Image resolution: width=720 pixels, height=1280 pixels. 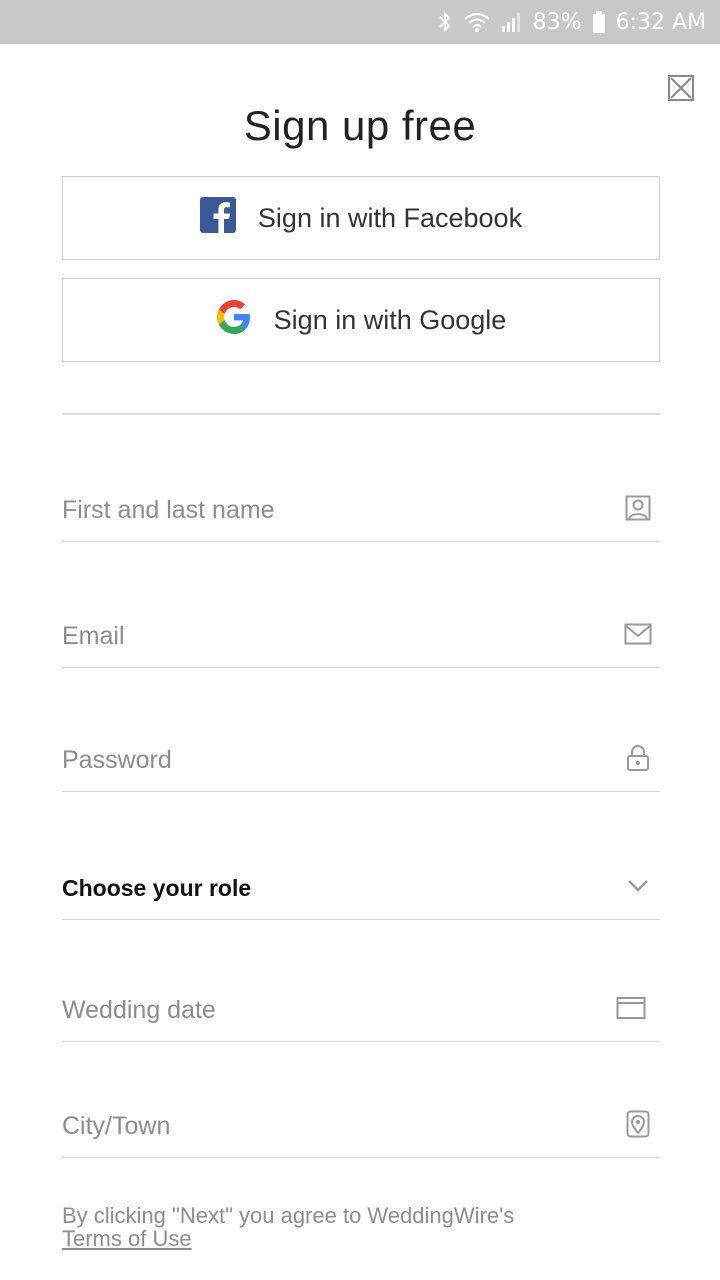 What do you see at coordinates (638, 758) in the screenshot?
I see `lock-icon` at bounding box center [638, 758].